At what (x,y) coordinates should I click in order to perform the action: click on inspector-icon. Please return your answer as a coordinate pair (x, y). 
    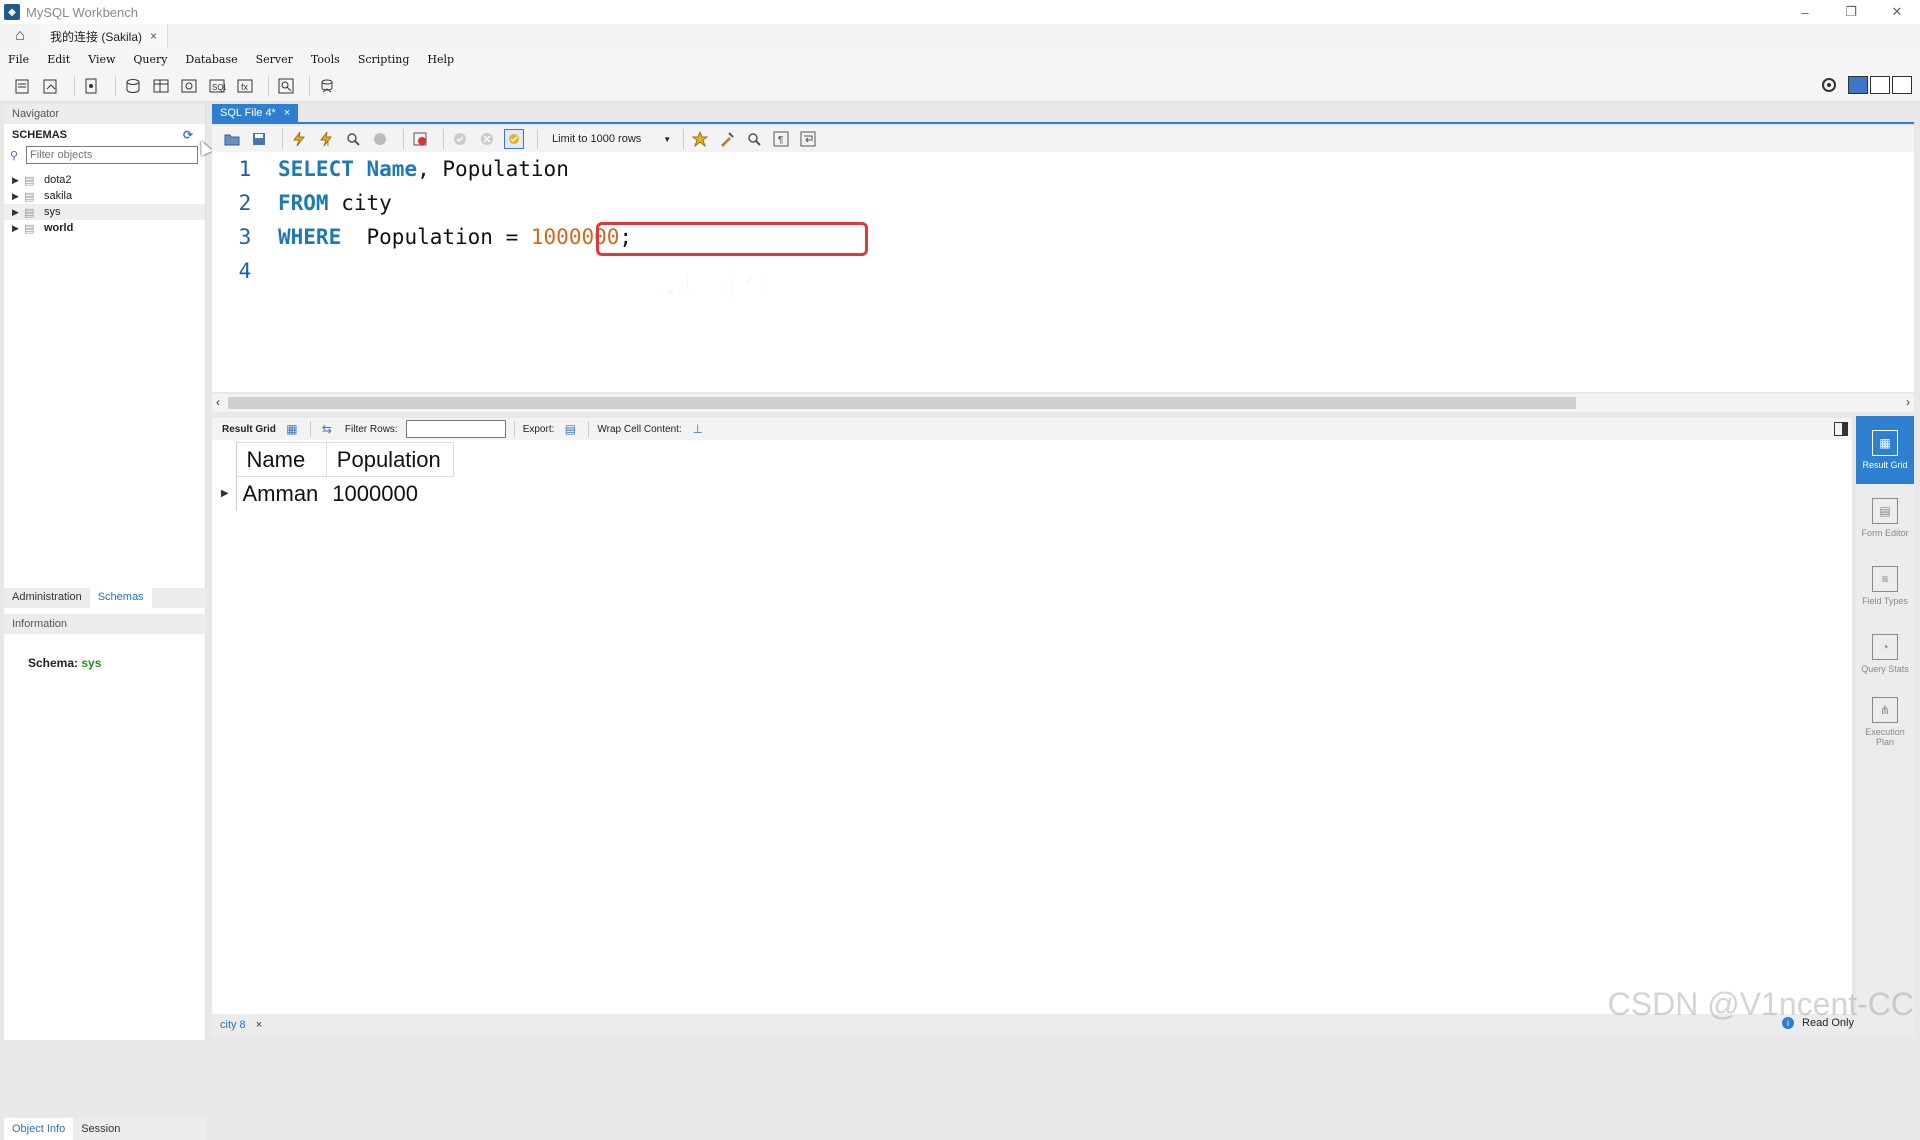
    Looking at the image, I should click on (92, 86).